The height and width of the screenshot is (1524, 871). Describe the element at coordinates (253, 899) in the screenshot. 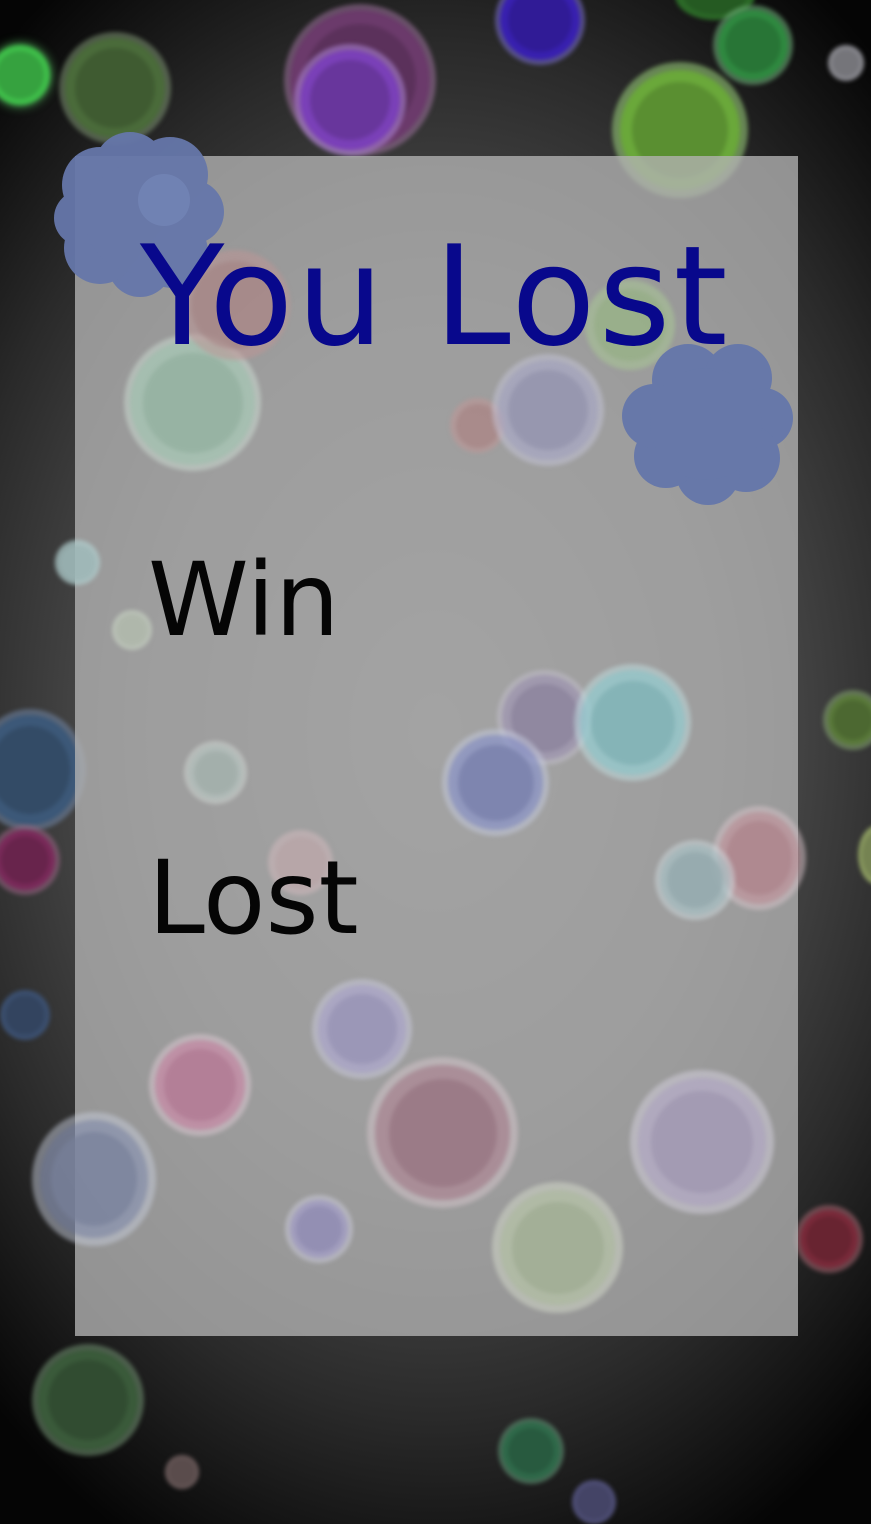

I see `menu-option-lost: Lost` at that location.